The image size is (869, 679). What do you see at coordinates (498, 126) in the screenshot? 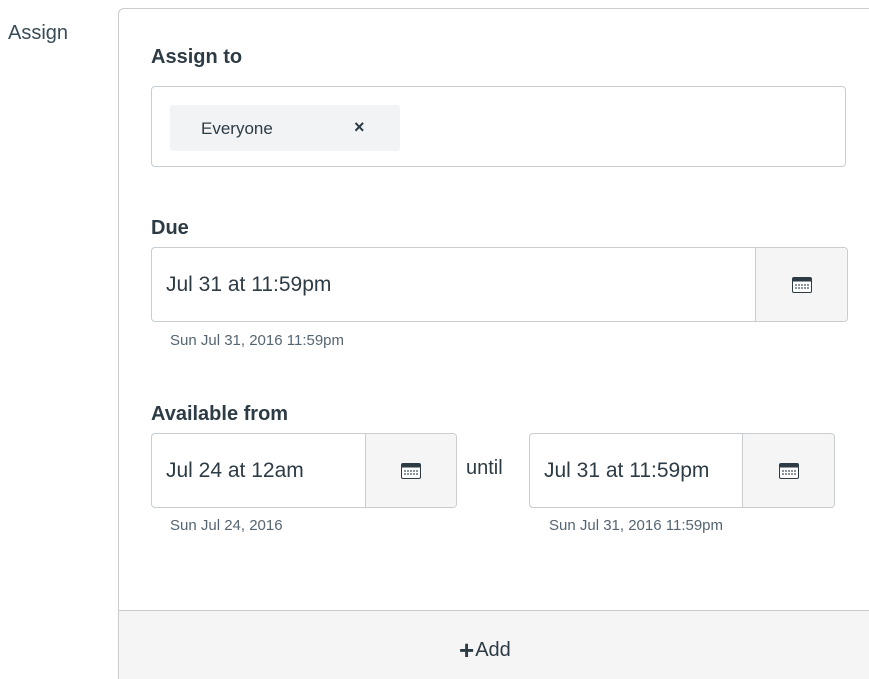
I see `assign-to-input: Everyone ×` at bounding box center [498, 126].